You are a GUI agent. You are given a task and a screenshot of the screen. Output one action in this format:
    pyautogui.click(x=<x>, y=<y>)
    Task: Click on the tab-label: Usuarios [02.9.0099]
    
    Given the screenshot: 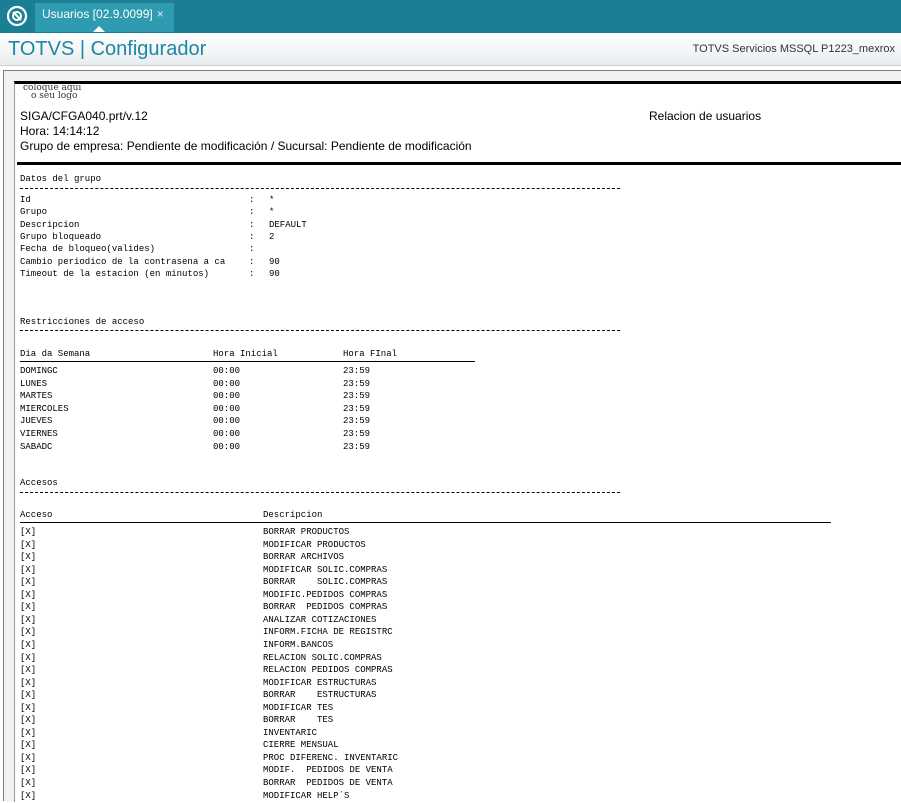 What is the action you would take?
    pyautogui.click(x=97, y=14)
    